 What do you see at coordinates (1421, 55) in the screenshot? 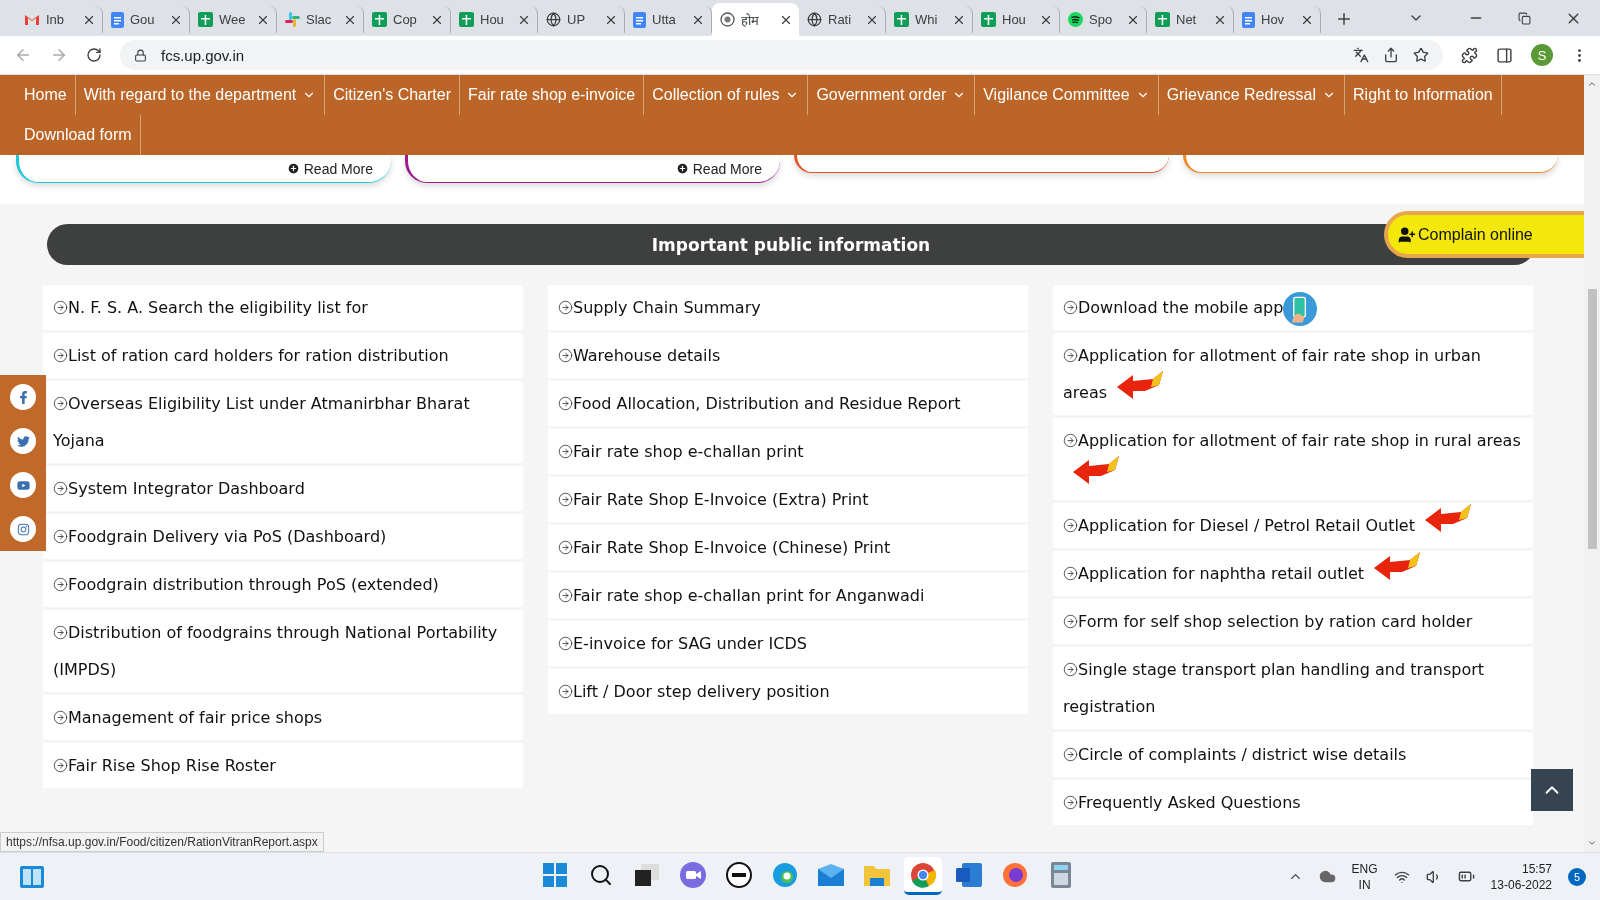
I see `star-icon` at bounding box center [1421, 55].